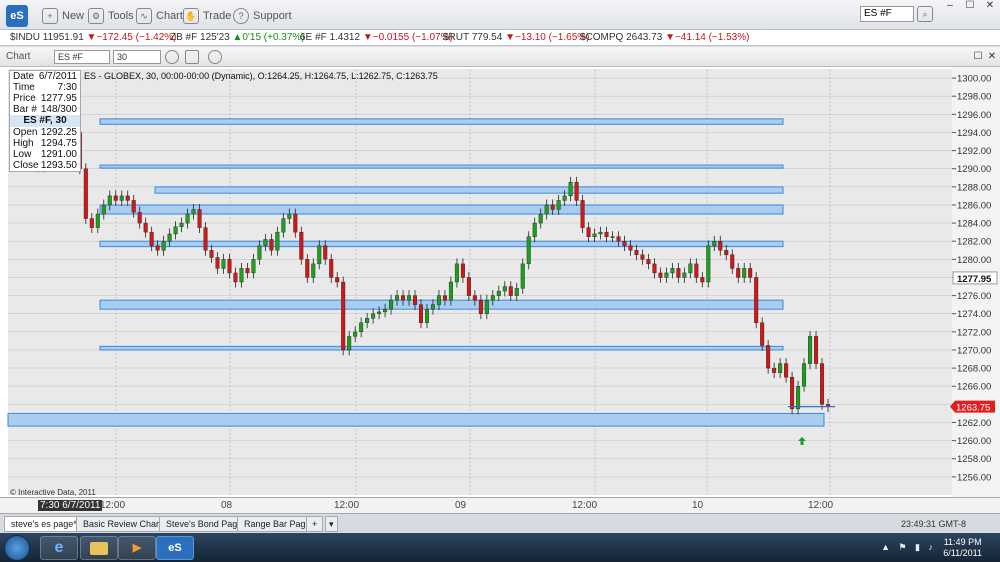 The image size is (1000, 562). What do you see at coordinates (974, 260) in the screenshot?
I see `price-tick-label: 1280.00` at bounding box center [974, 260].